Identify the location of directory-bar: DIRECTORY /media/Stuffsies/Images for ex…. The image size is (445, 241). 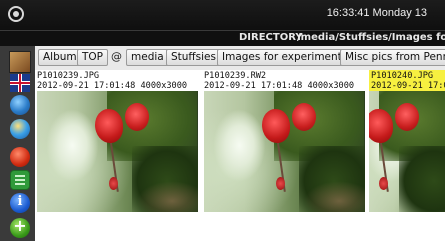
(222, 38).